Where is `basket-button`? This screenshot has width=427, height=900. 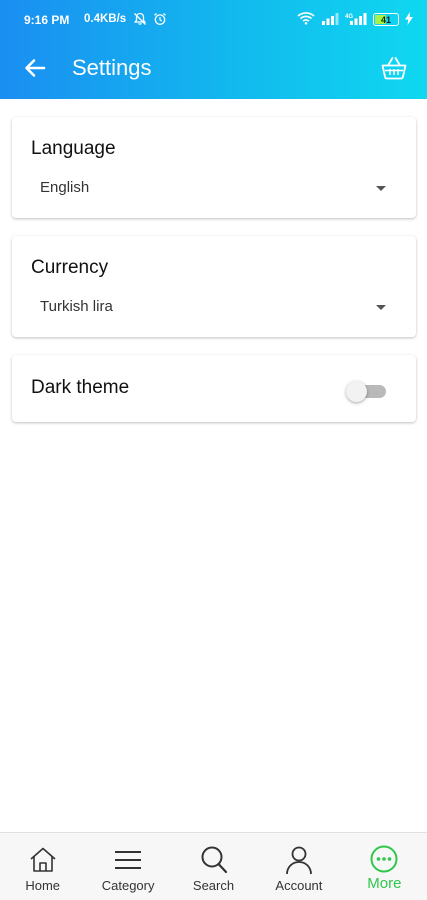
basket-button is located at coordinates (394, 68).